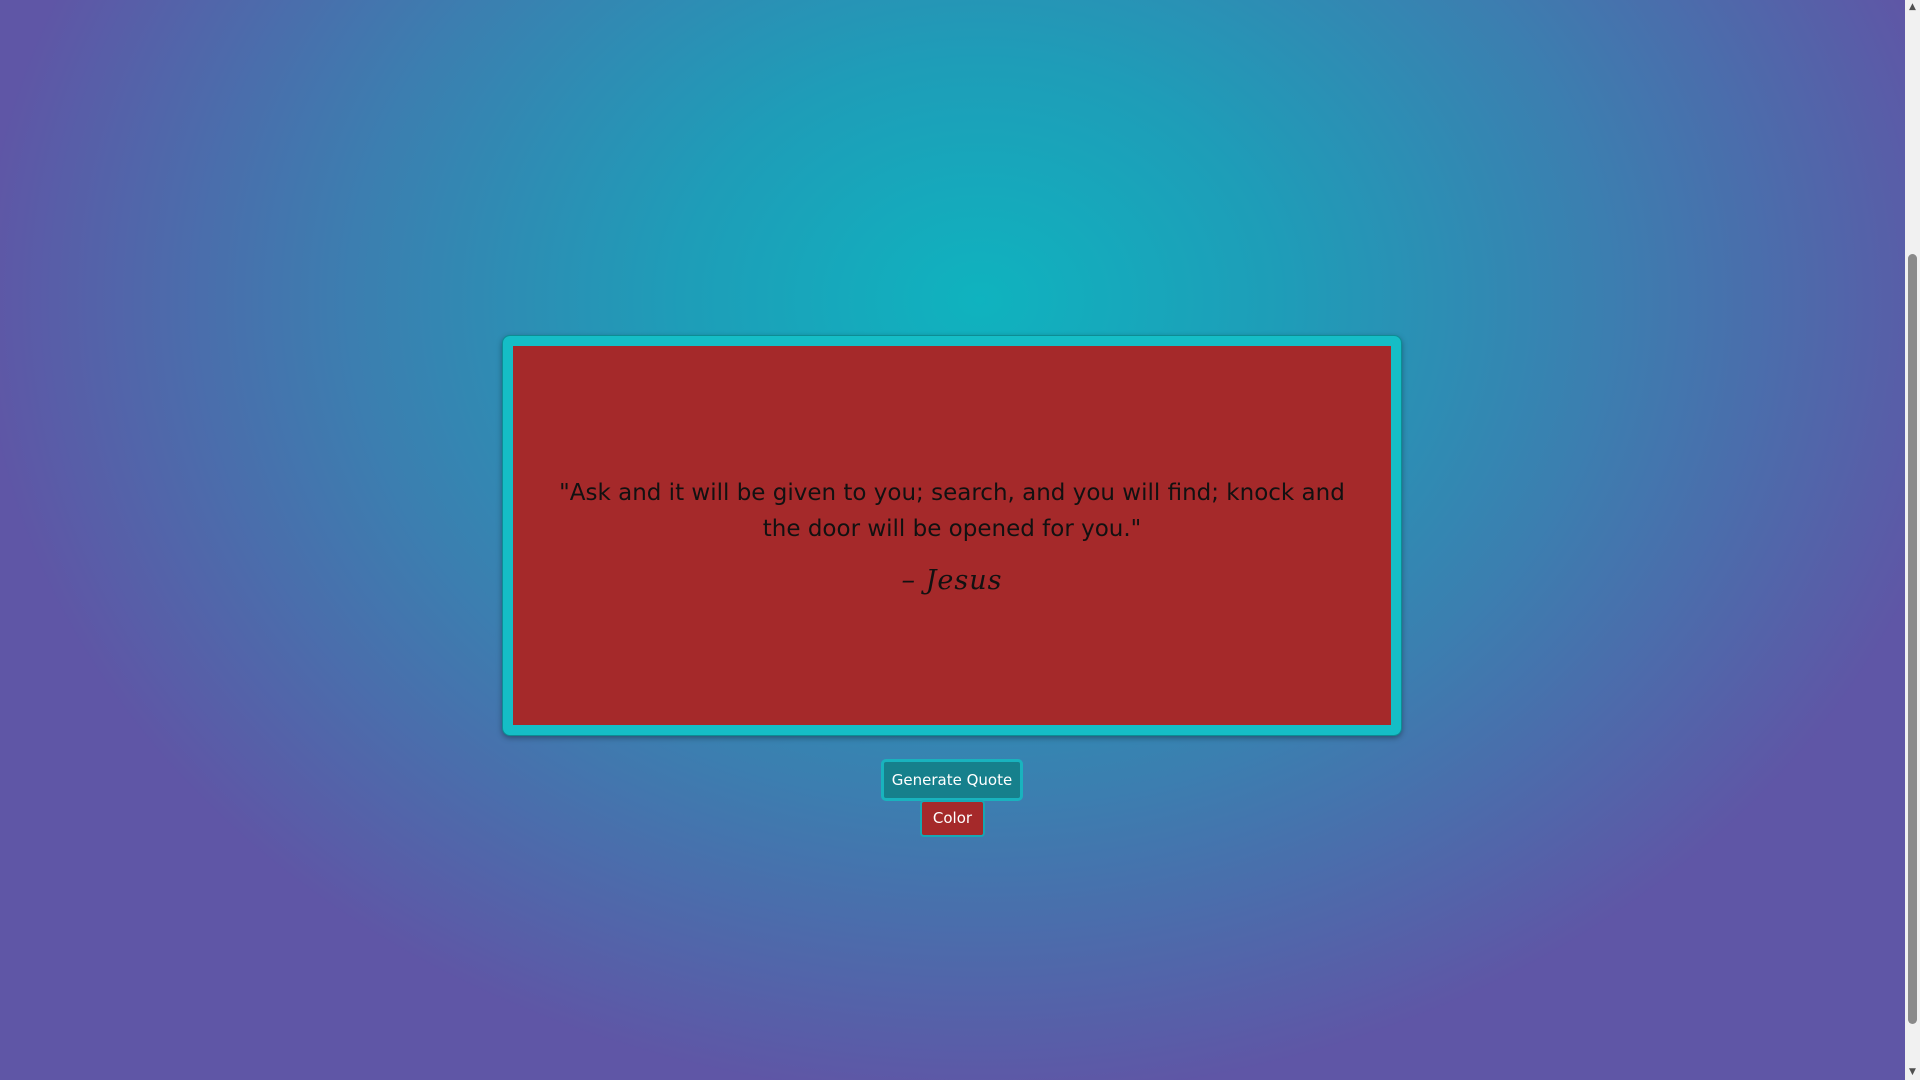  What do you see at coordinates (952, 580) in the screenshot?
I see `quote-author: – Jesus` at bounding box center [952, 580].